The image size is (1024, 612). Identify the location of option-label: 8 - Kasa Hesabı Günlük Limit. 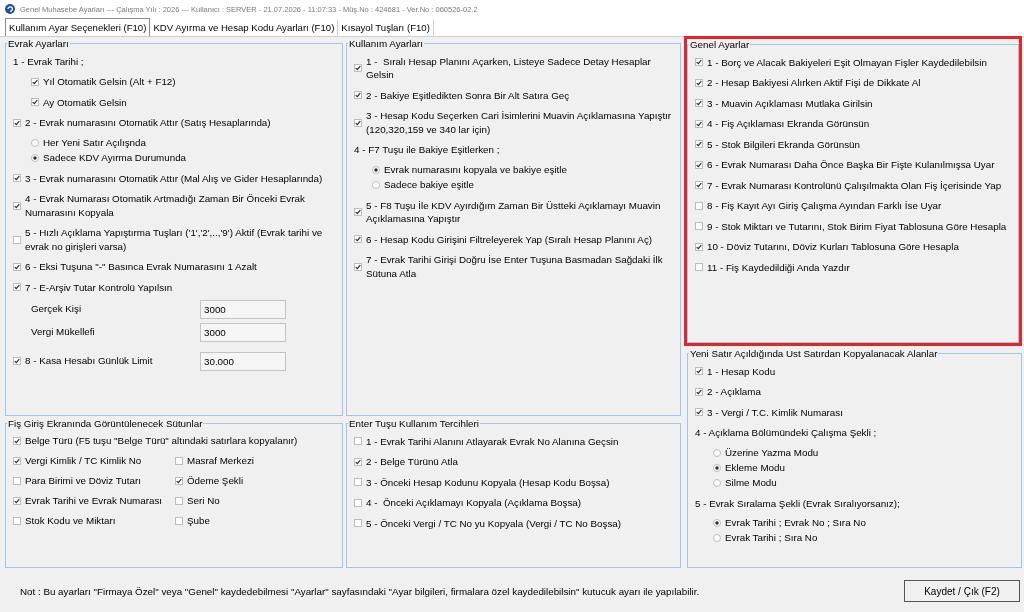
(89, 361).